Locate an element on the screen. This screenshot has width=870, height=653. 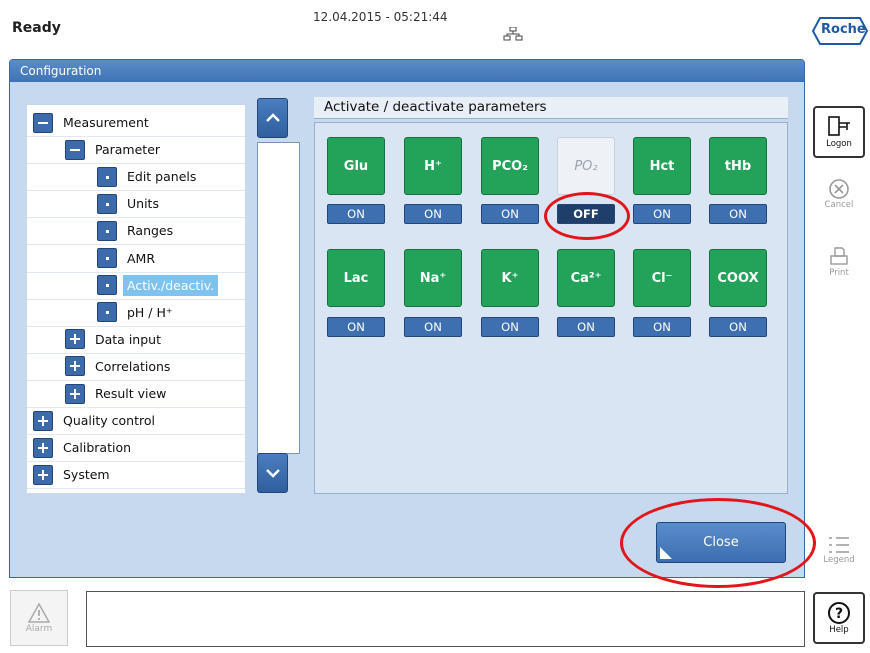
tree-item: Activ./deactiv. is located at coordinates (158, 285).